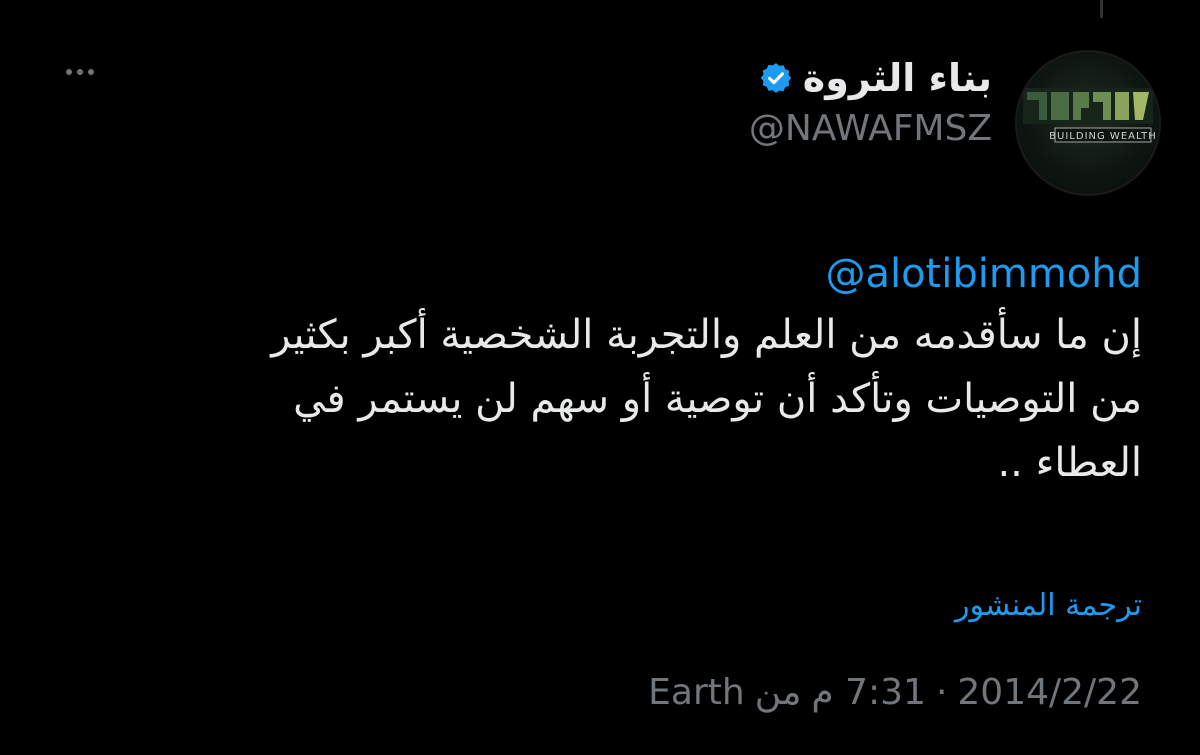 The width and height of the screenshot is (1200, 755). What do you see at coordinates (778, 692) in the screenshot?
I see `source-prefix: من` at bounding box center [778, 692].